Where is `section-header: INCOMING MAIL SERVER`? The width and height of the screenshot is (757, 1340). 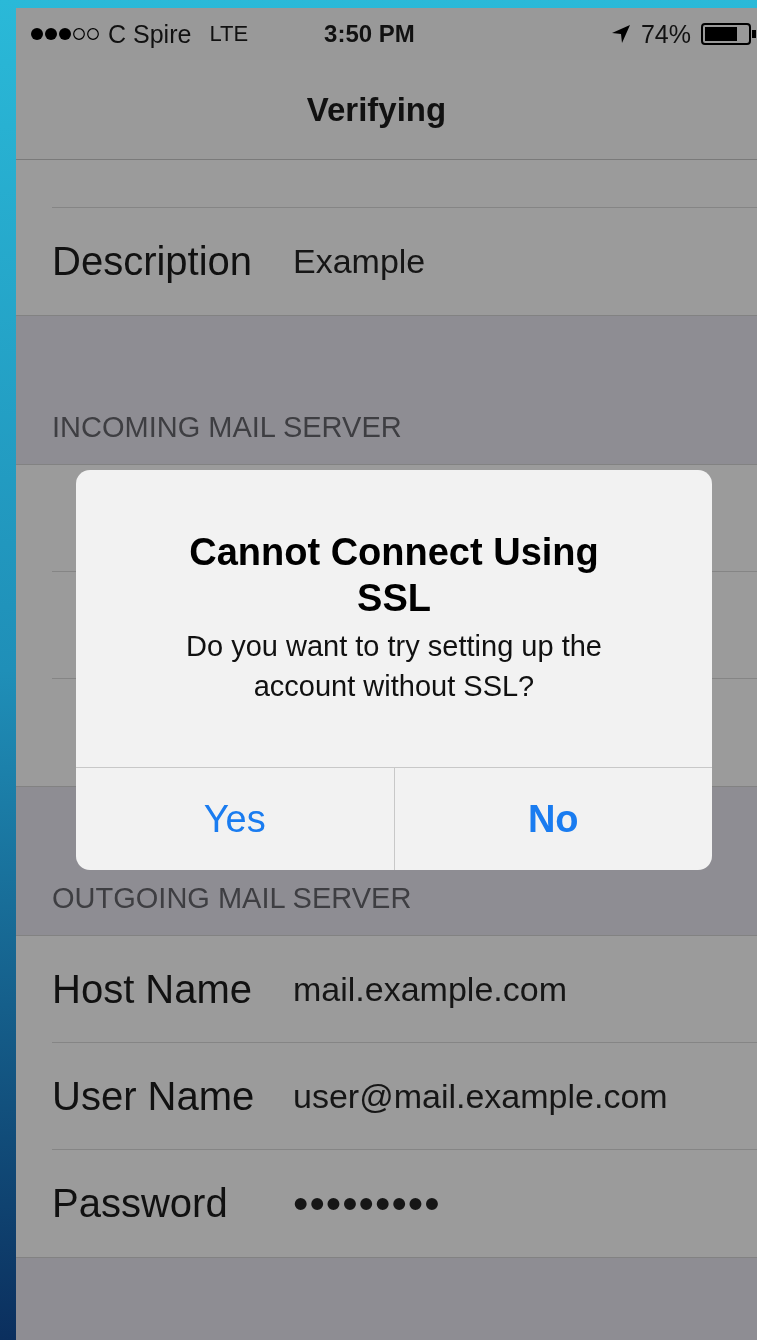
section-header: INCOMING MAIL SERVER is located at coordinates (227, 427).